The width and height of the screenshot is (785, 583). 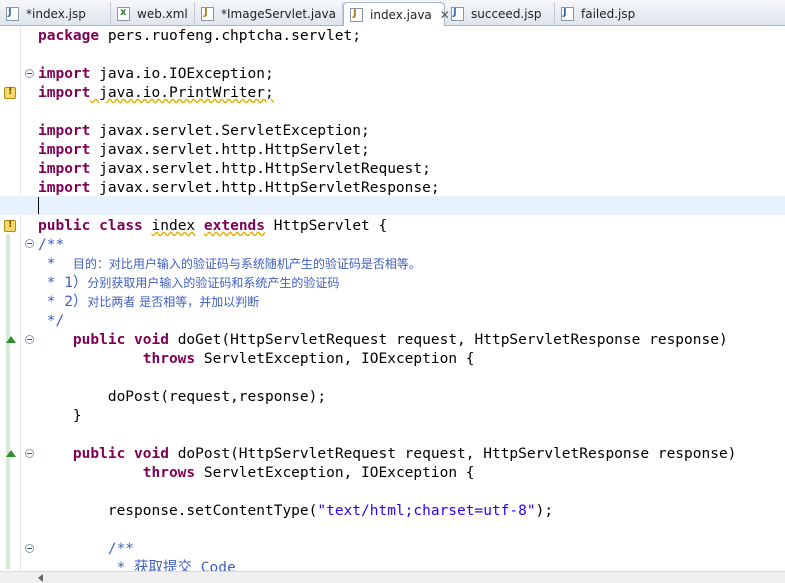 What do you see at coordinates (51, 321) in the screenshot?
I see `code-line-comment: */` at bounding box center [51, 321].